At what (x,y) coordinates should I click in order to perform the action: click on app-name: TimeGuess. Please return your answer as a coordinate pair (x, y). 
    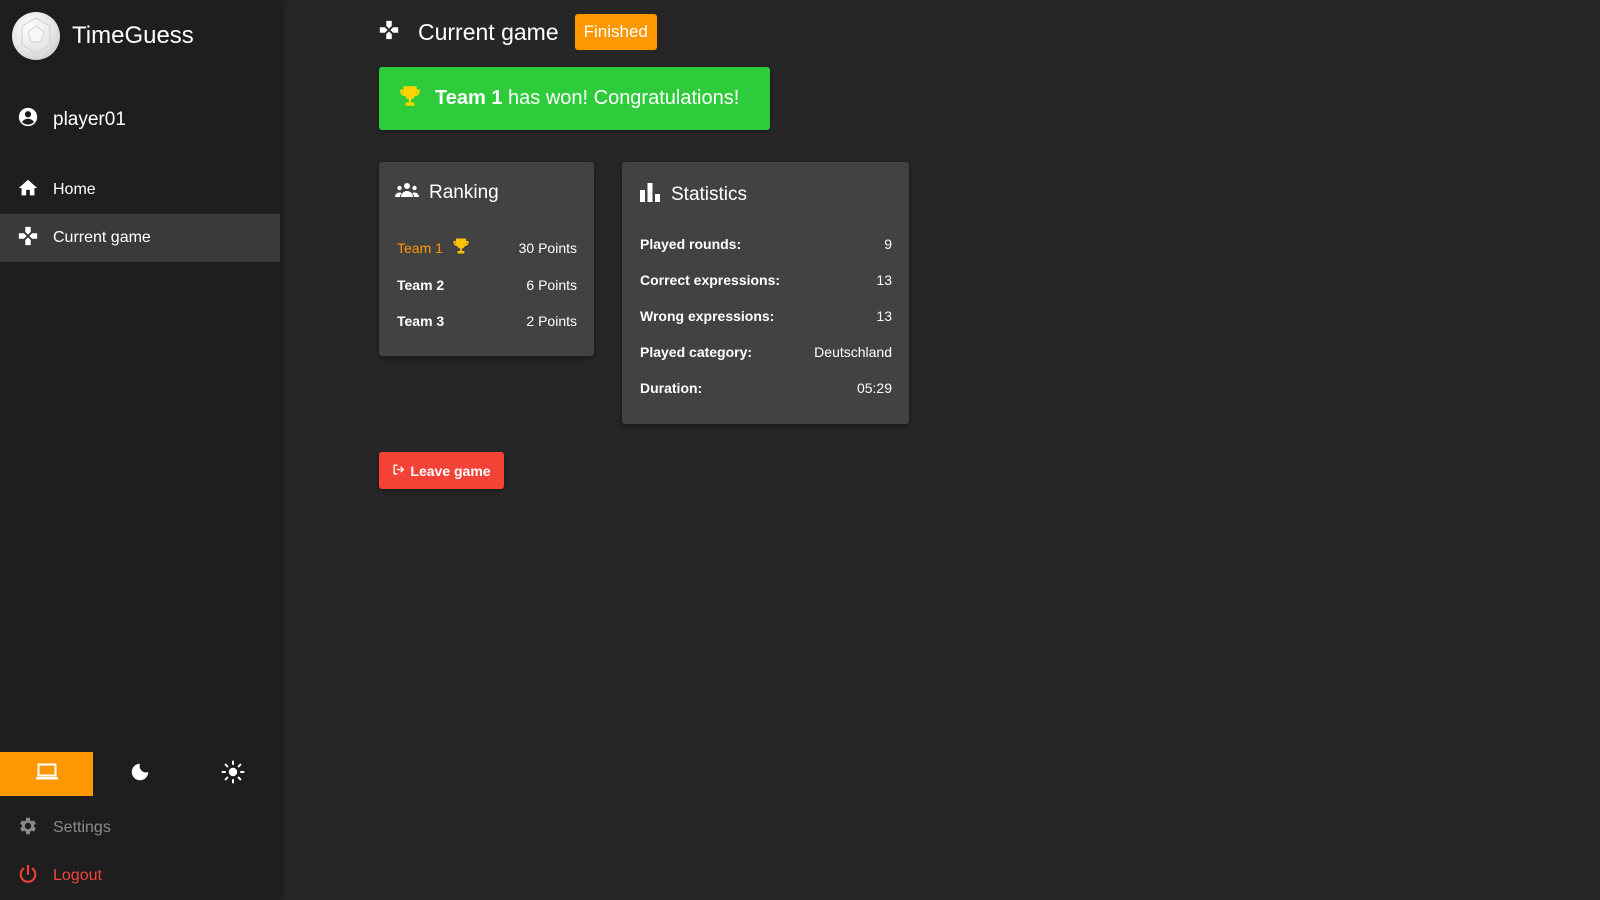
    Looking at the image, I should click on (133, 35).